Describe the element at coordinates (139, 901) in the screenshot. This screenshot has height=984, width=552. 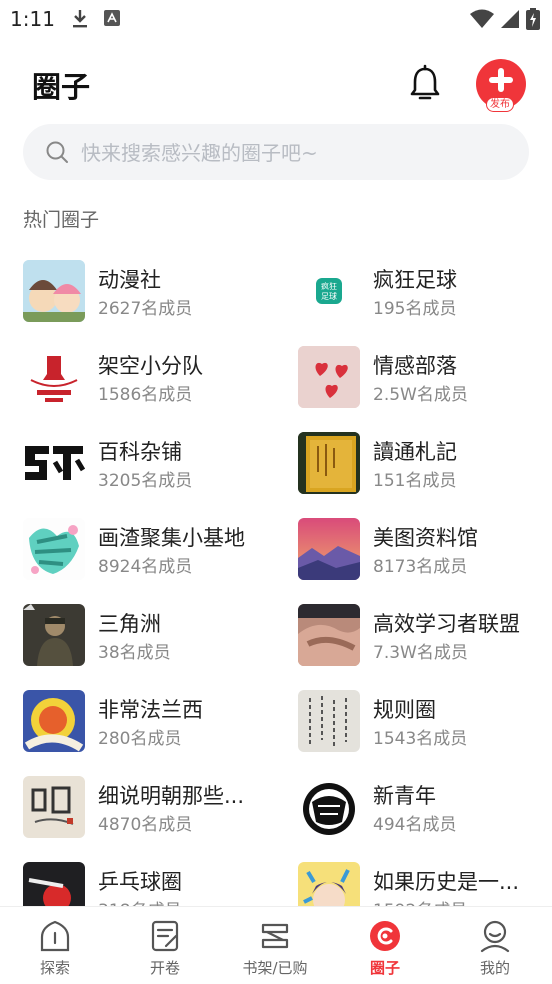
I see `circle-members: 318名成员` at that location.